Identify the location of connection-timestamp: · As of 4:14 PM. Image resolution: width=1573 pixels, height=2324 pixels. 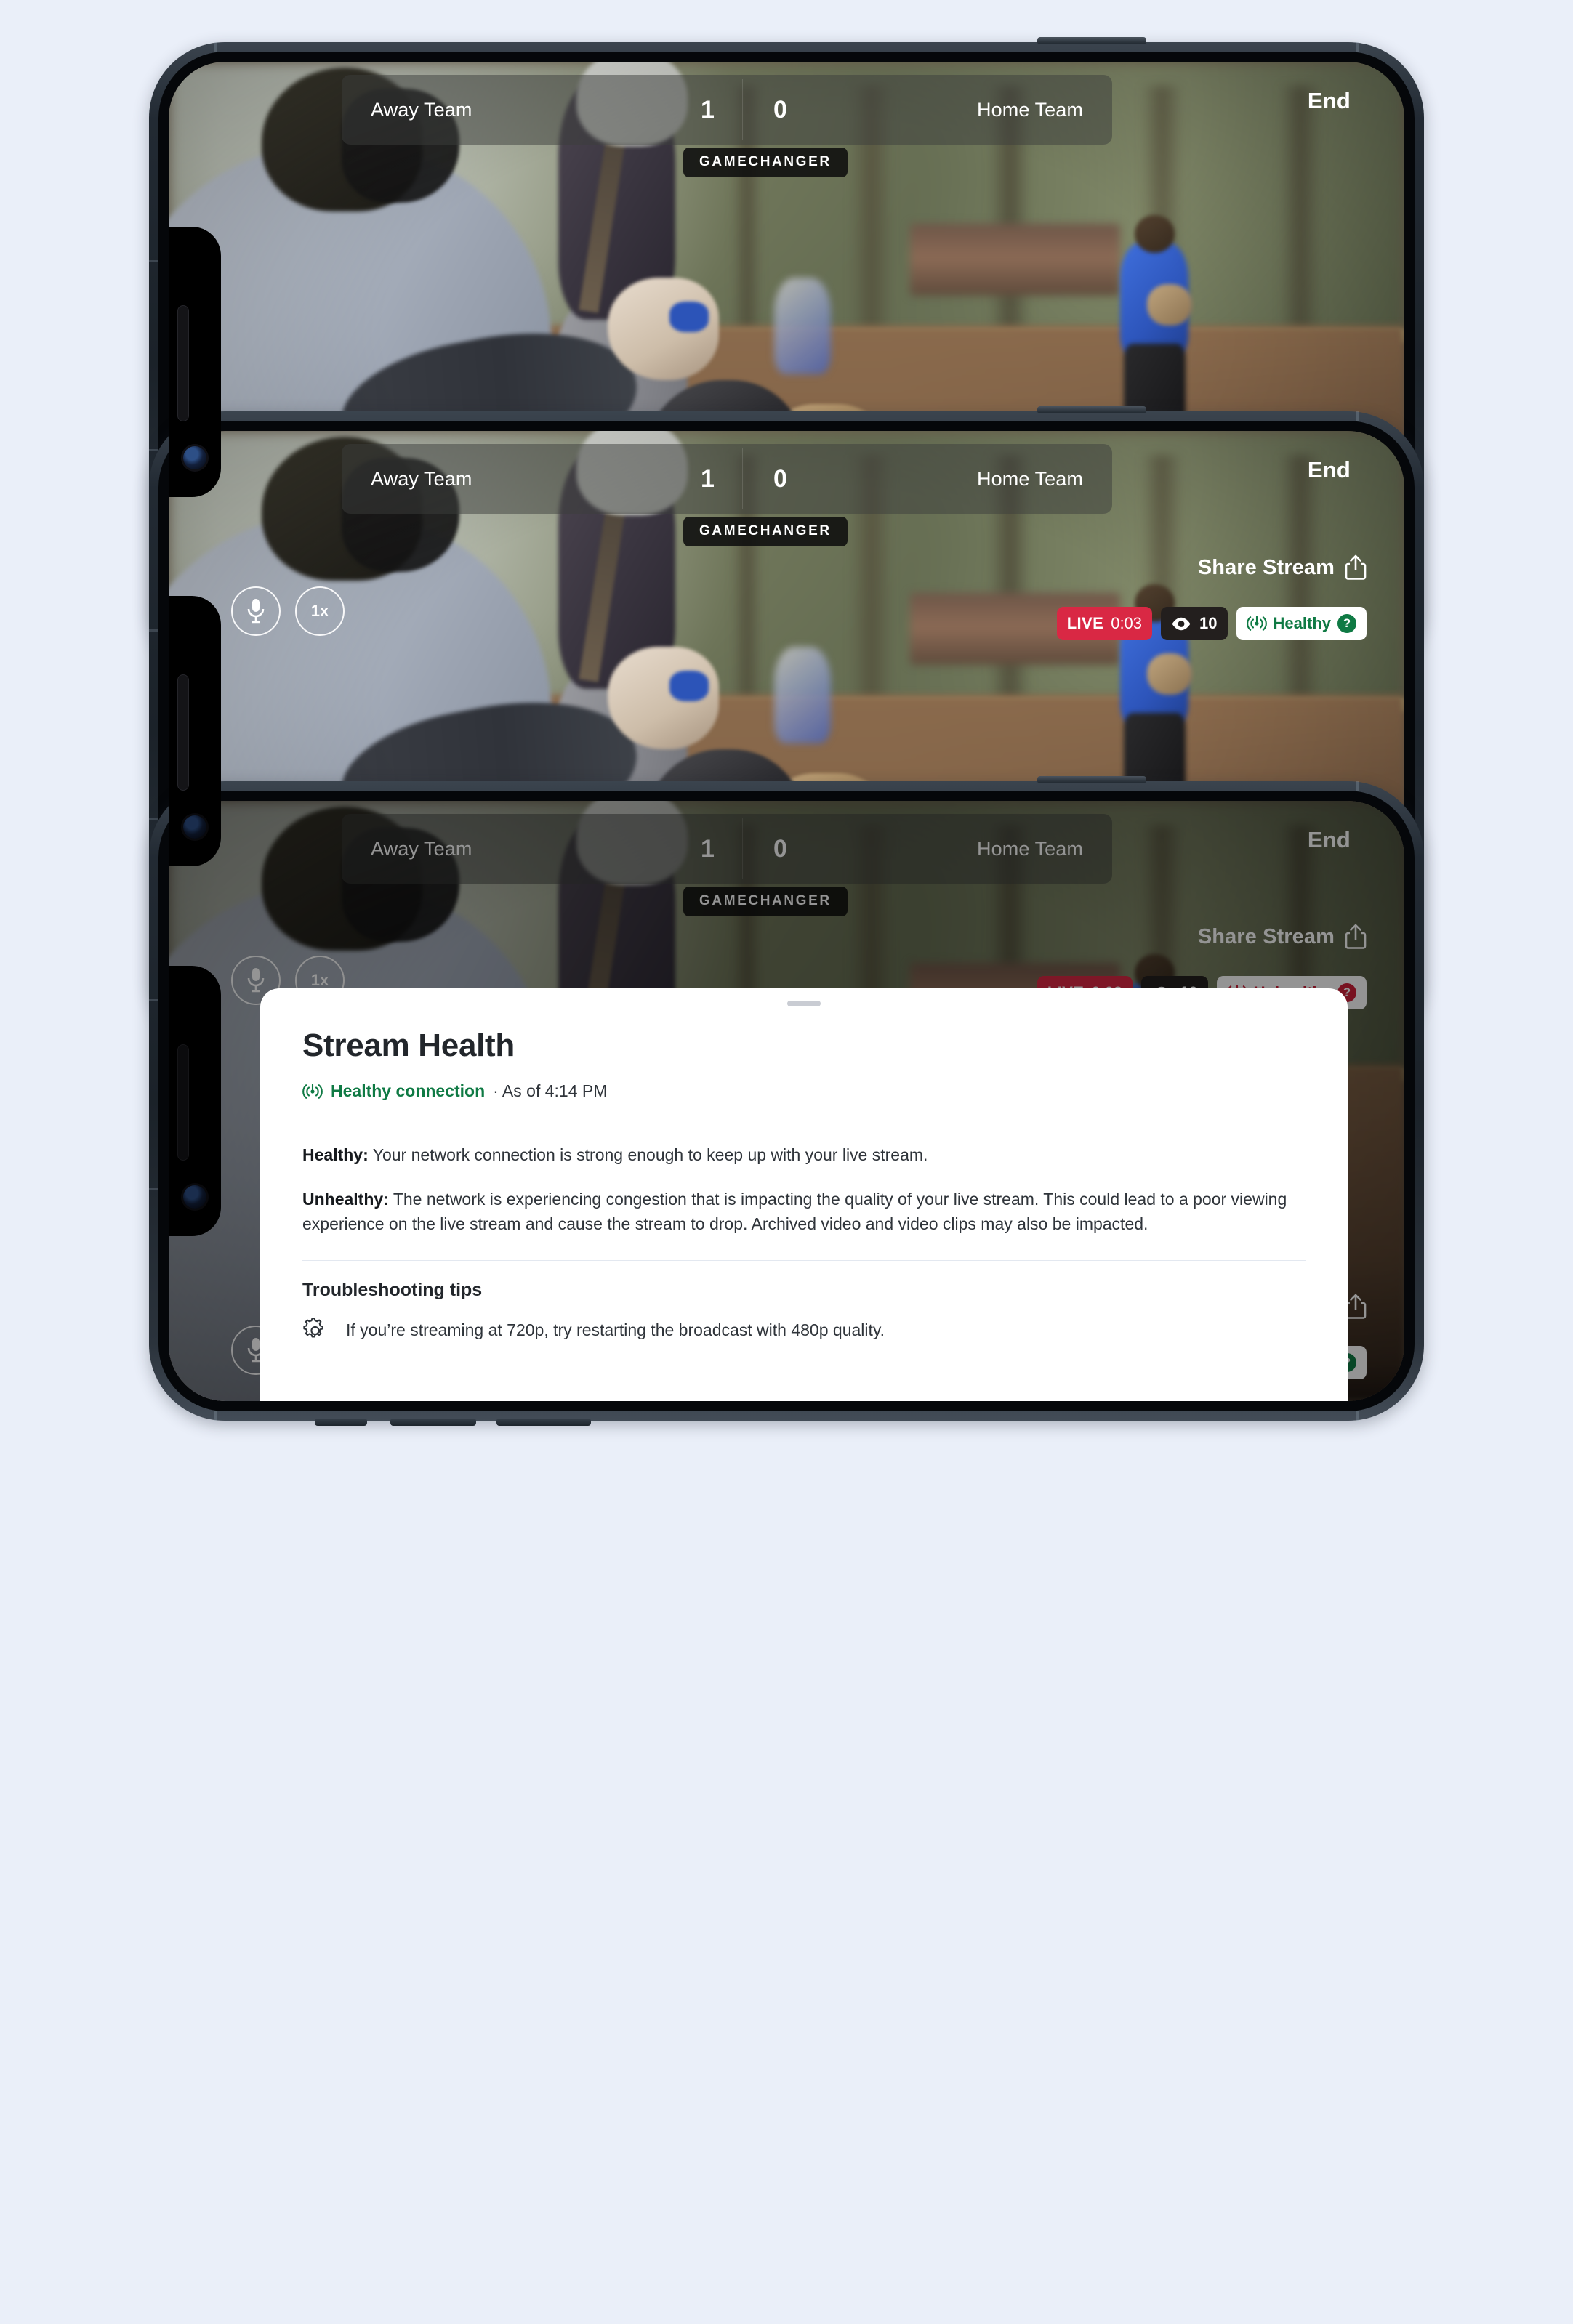
(550, 1091).